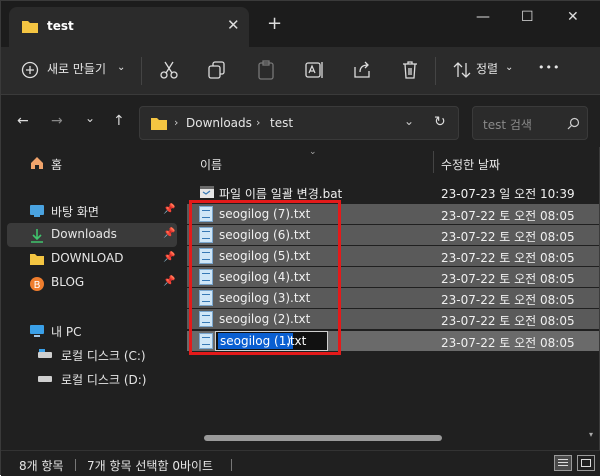  Describe the element at coordinates (508, 194) in the screenshot. I see `file-date: 23-07-23 일 오전 10:39` at that location.